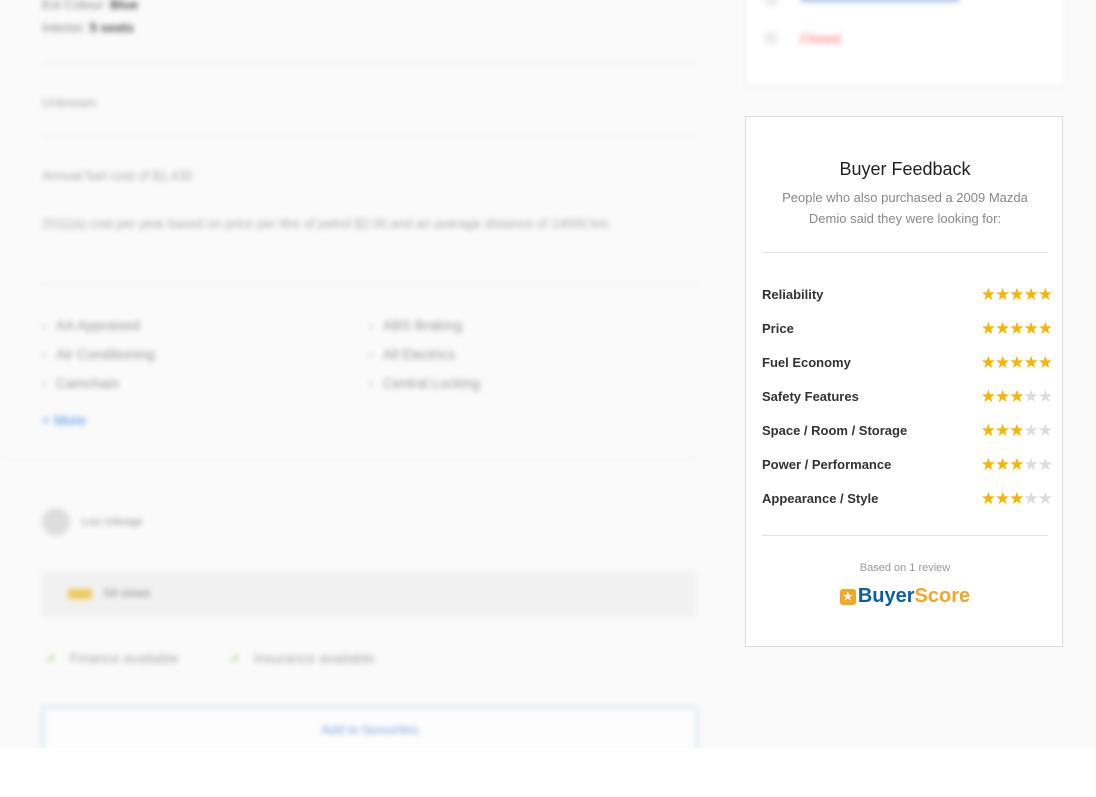  Describe the element at coordinates (74, 6) in the screenshot. I see `ext-colour-label: Ext Colour:` at that location.